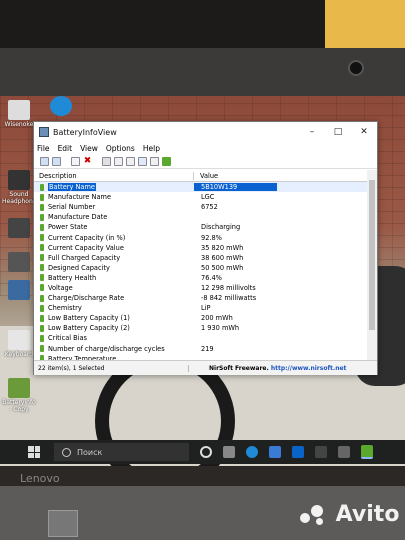 The width and height of the screenshot is (405, 540). Describe the element at coordinates (298, 452) in the screenshot. I see `mail-icon` at that location.